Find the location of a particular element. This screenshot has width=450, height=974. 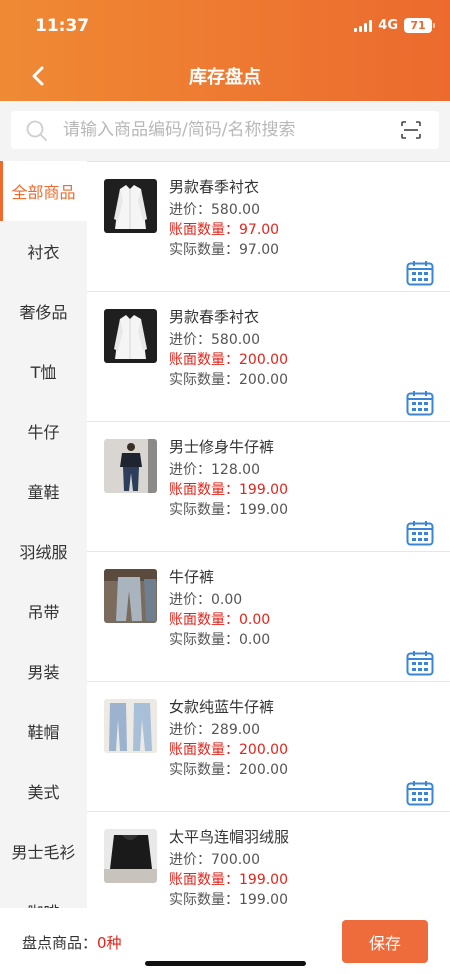

product-row: 男款春季衬衣 进价：580.00 账面数量：97.00 实际数量：97.00 is located at coordinates (268, 227).